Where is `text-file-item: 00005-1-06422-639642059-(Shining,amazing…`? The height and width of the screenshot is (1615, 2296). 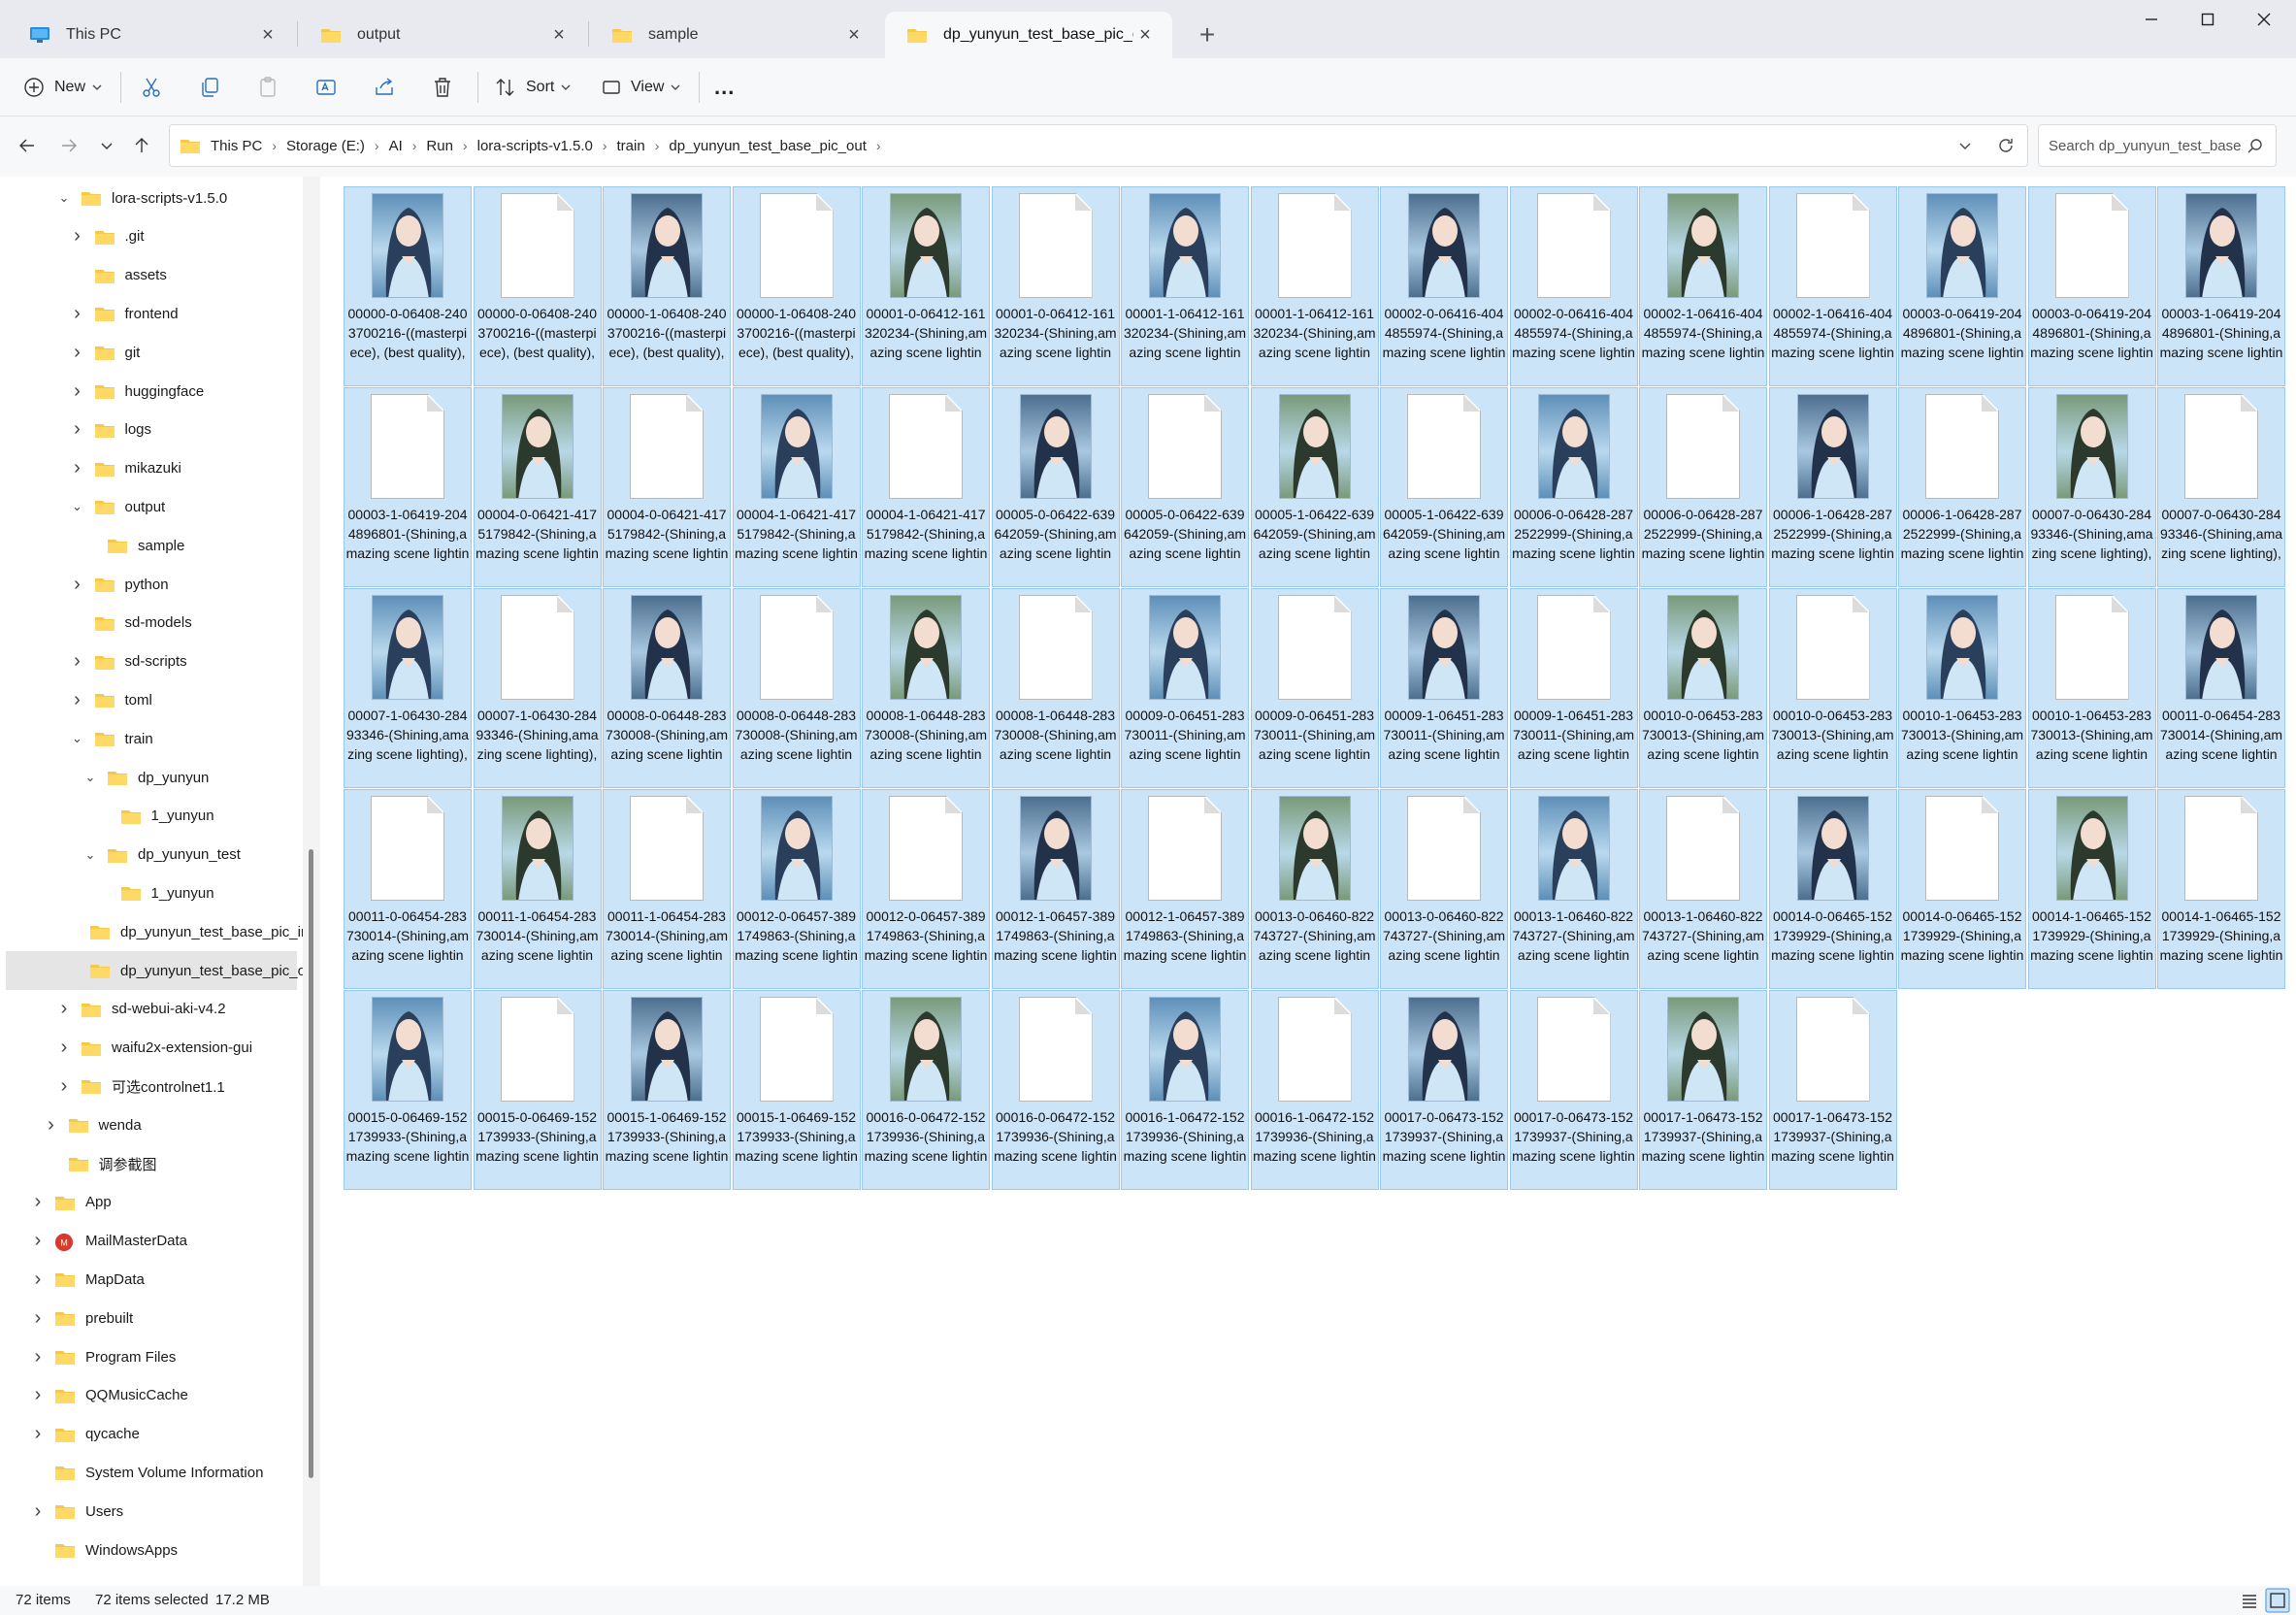 text-file-item: 00005-1-06422-639642059-(Shining,amazing… is located at coordinates (1444, 487).